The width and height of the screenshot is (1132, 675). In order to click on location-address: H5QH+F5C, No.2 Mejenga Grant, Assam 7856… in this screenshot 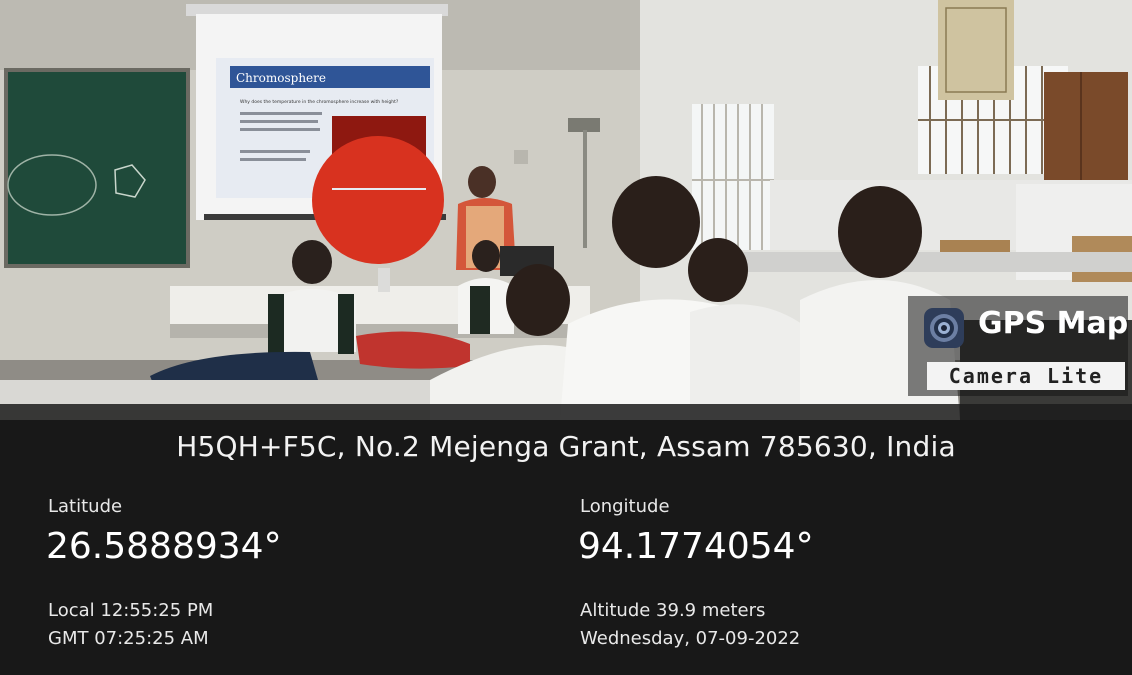, I will do `click(566, 446)`.